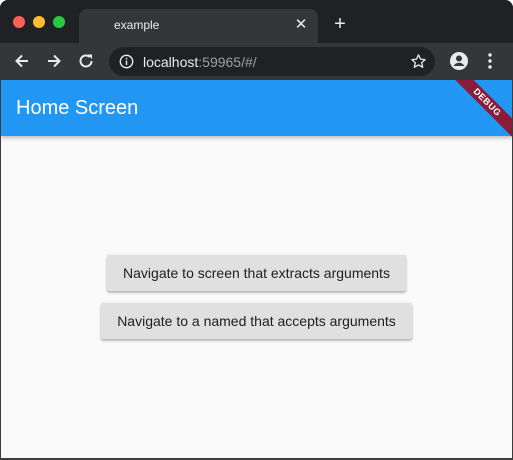 This screenshot has width=513, height=460. I want to click on url-text: localhost:59965/#/, so click(200, 62).